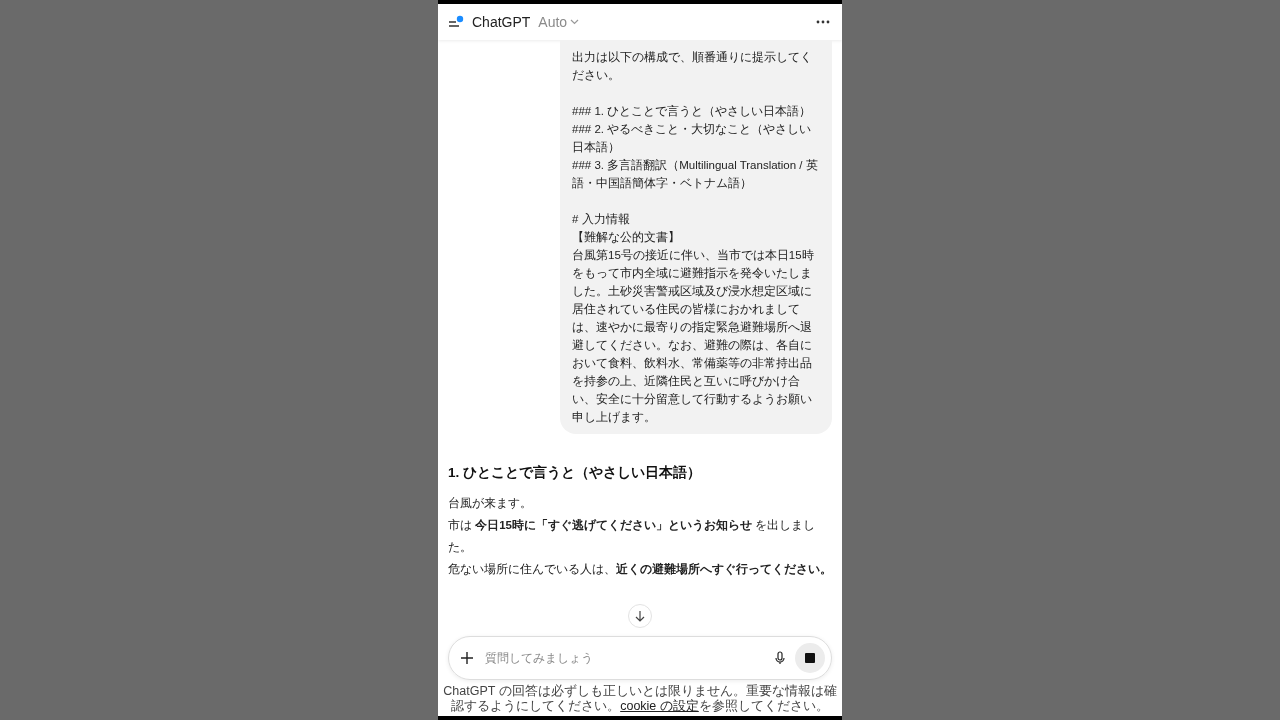  Describe the element at coordinates (692, 66) in the screenshot. I see `message-text: 出力は以下の構成で、順番通りに提示してください。` at that location.